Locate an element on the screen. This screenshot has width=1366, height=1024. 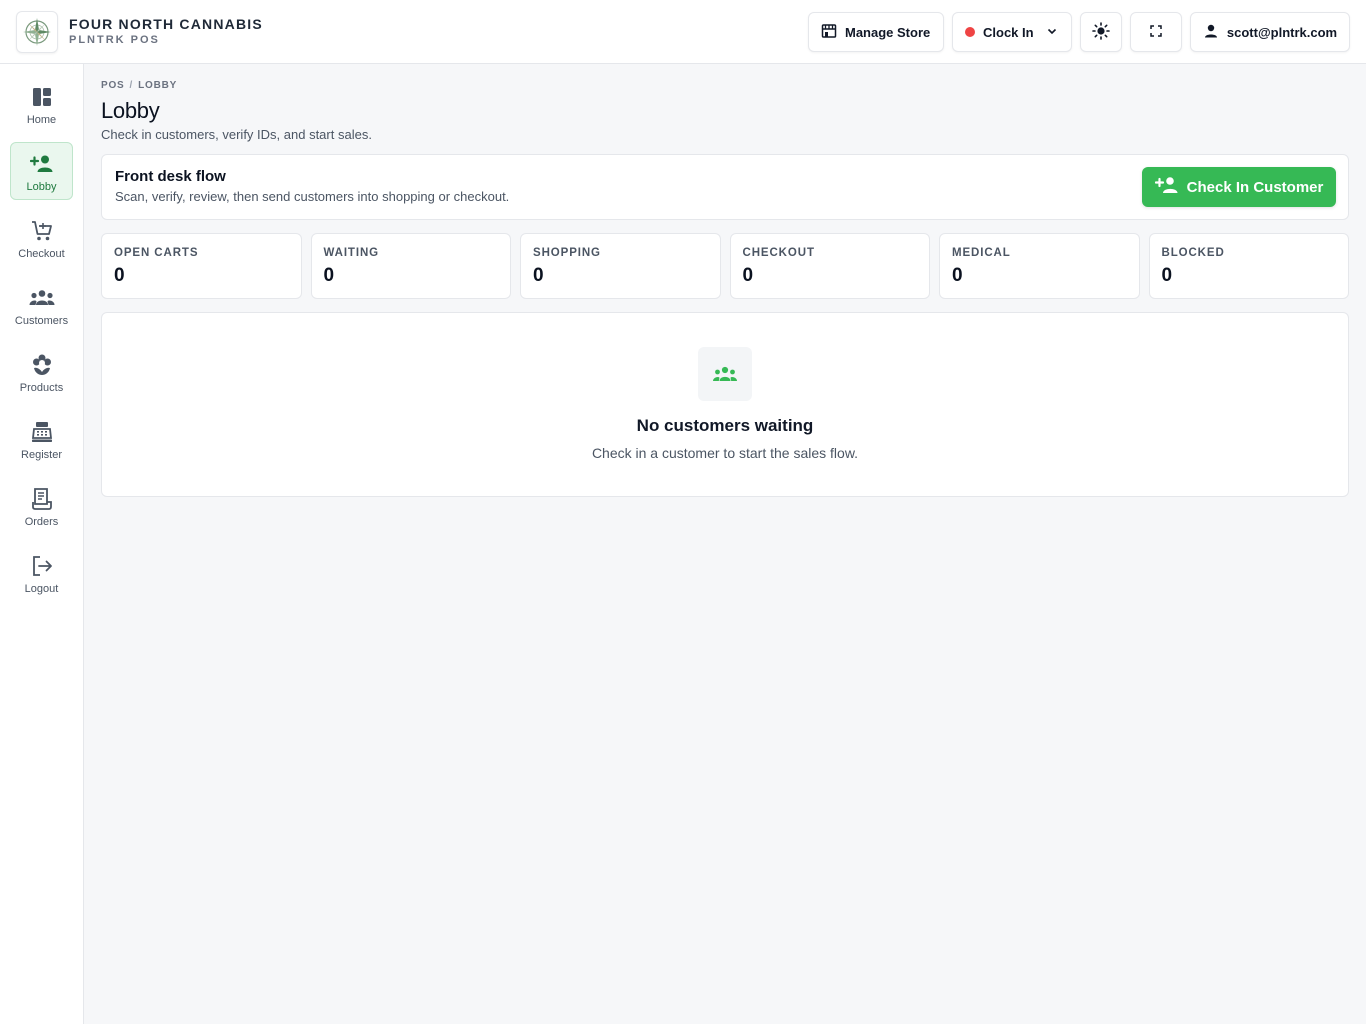
breadcrumb: POS / LOBBY is located at coordinates (139, 85).